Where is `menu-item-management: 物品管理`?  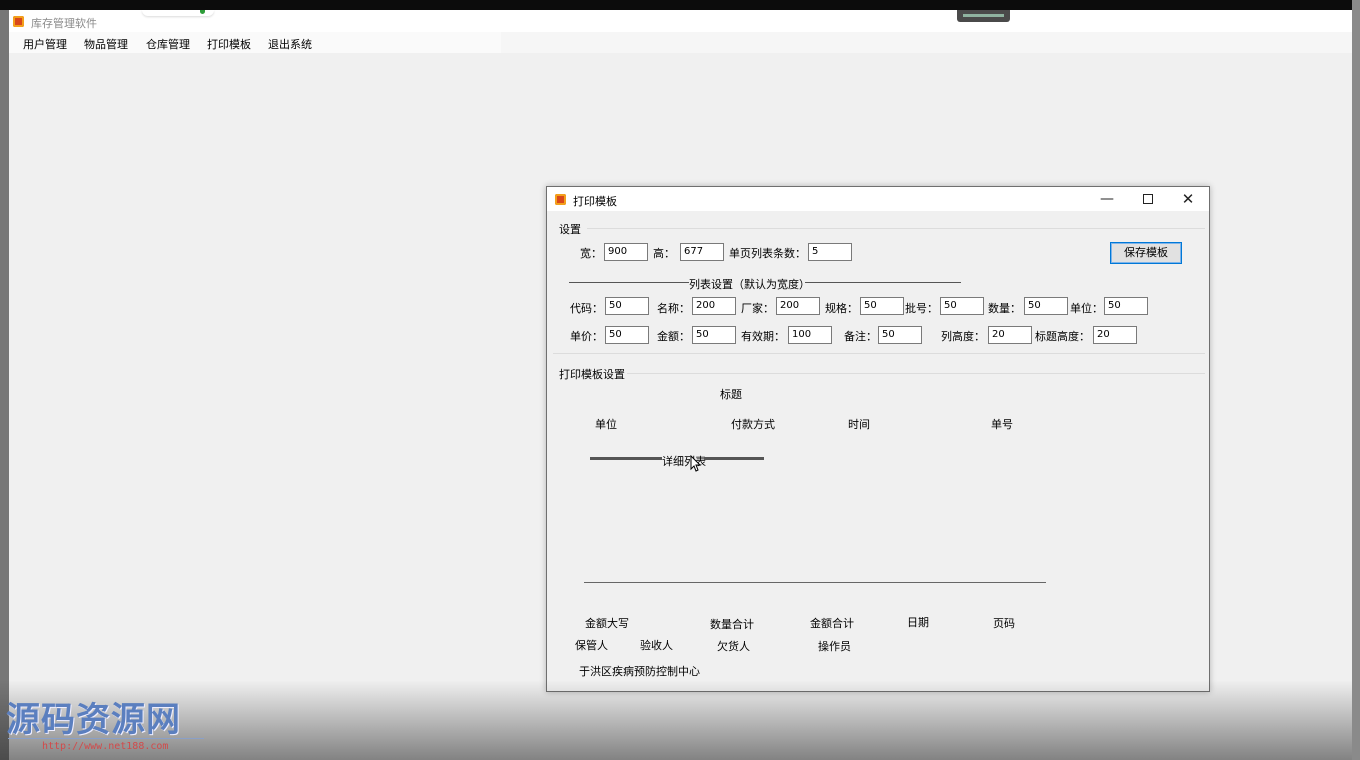 menu-item-management: 物品管理 is located at coordinates (106, 44).